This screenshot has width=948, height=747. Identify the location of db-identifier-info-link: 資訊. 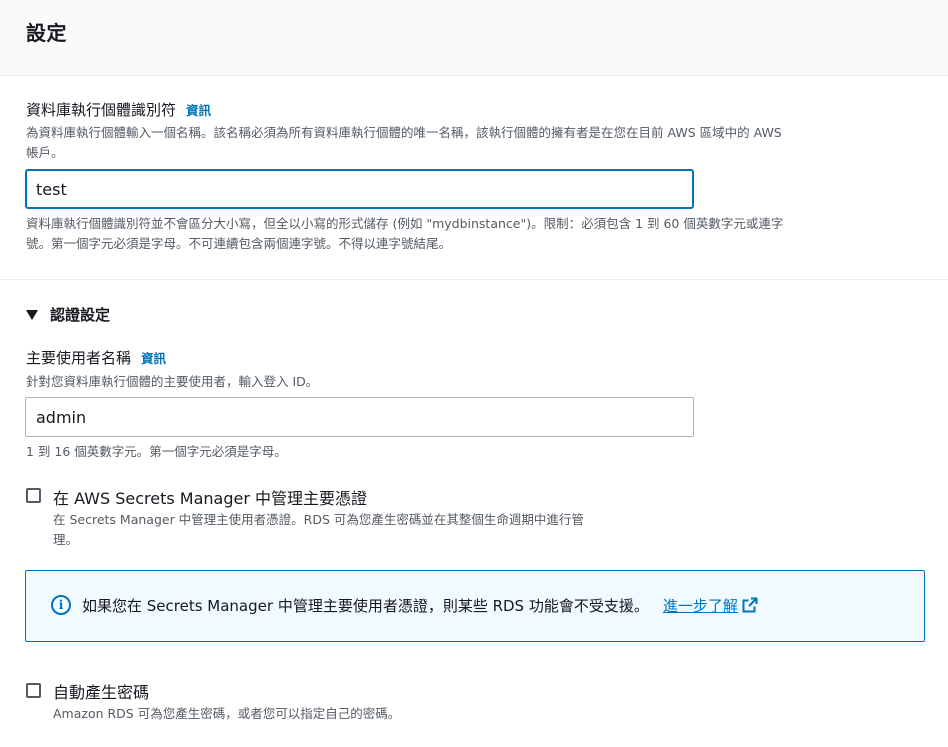
(198, 110).